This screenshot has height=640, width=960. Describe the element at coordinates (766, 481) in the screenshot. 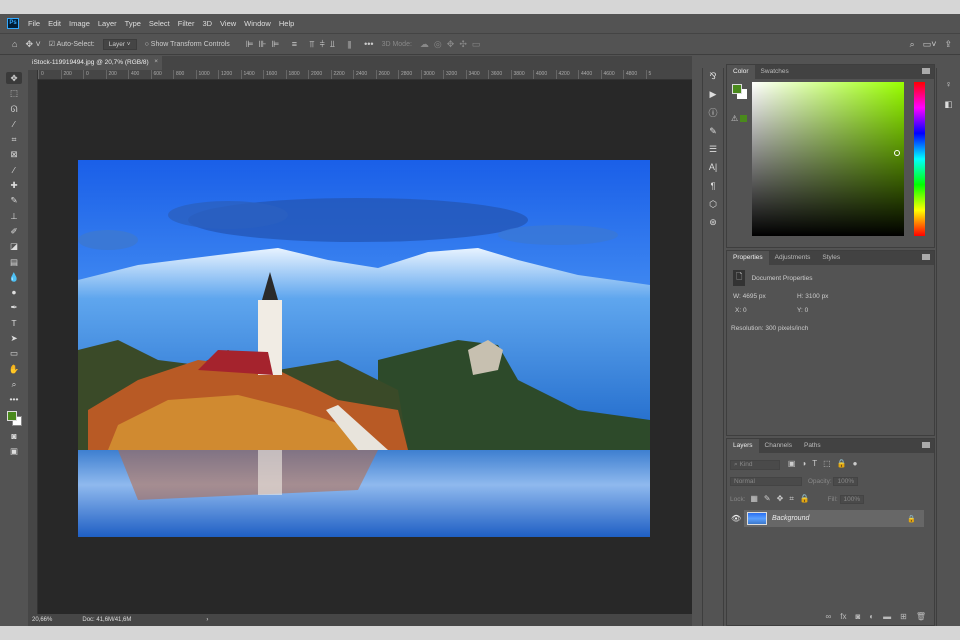

I see `blend-mode-dropdown: Normal` at that location.